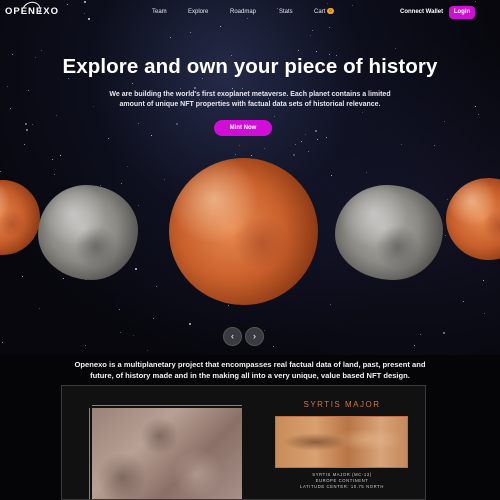 The height and width of the screenshot is (500, 500). I want to click on caption-line-3: LATITUDE CENTER: 10.75 NORTH, so click(342, 486).